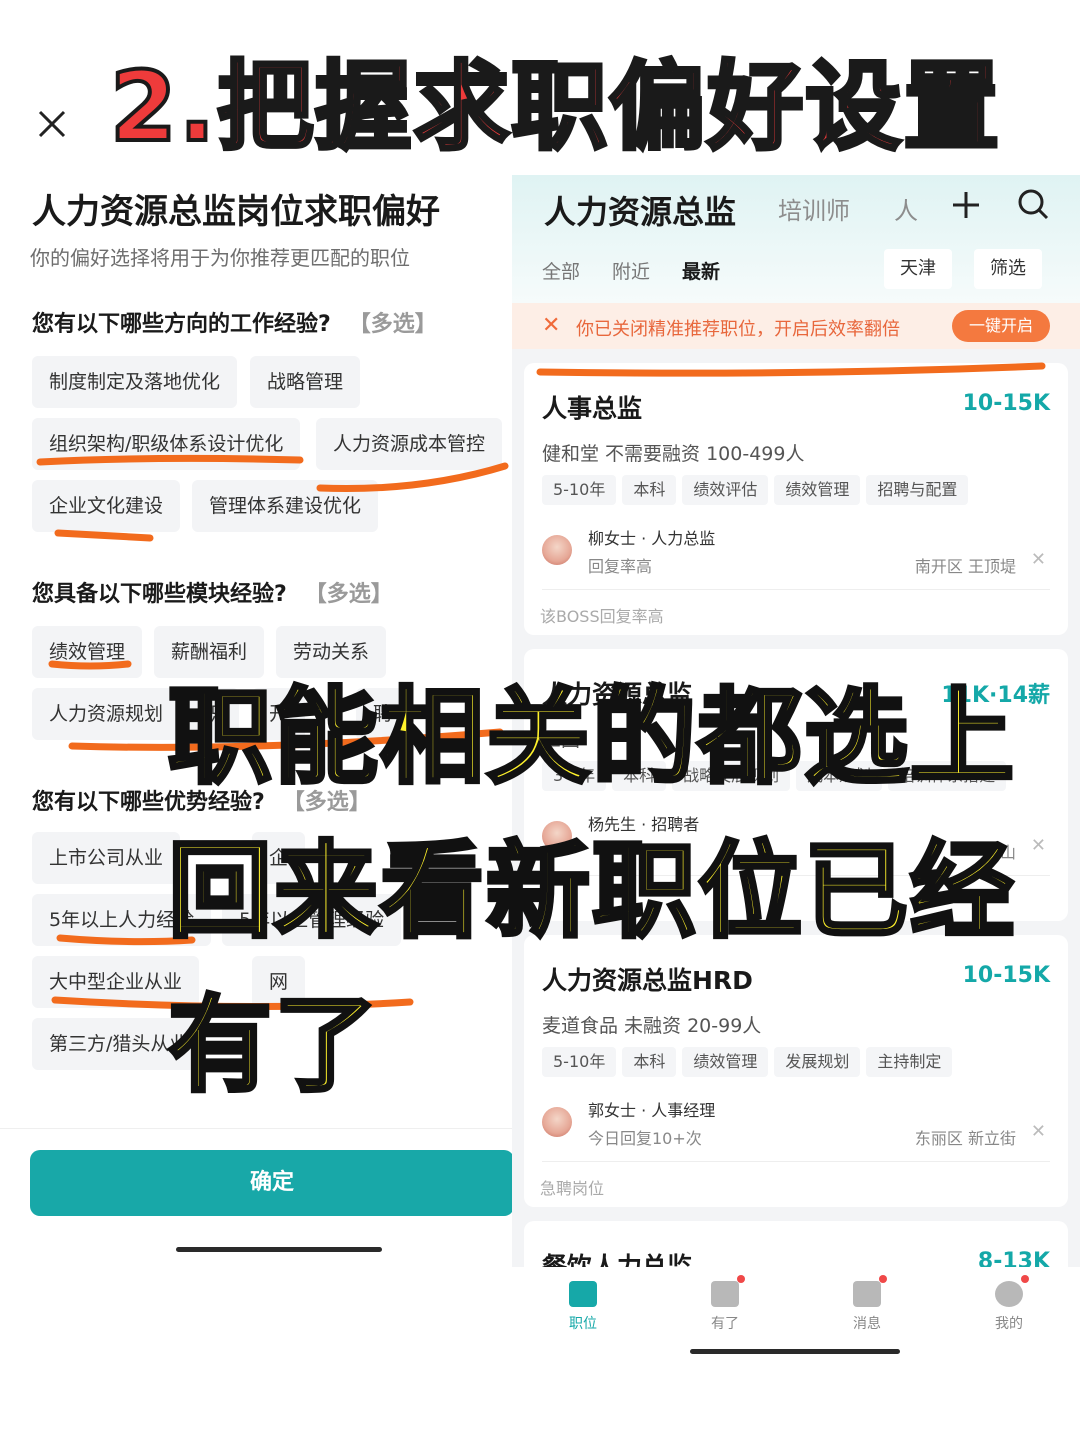 The image size is (1080, 1440). I want to click on tab-label: 职位, so click(583, 1324).